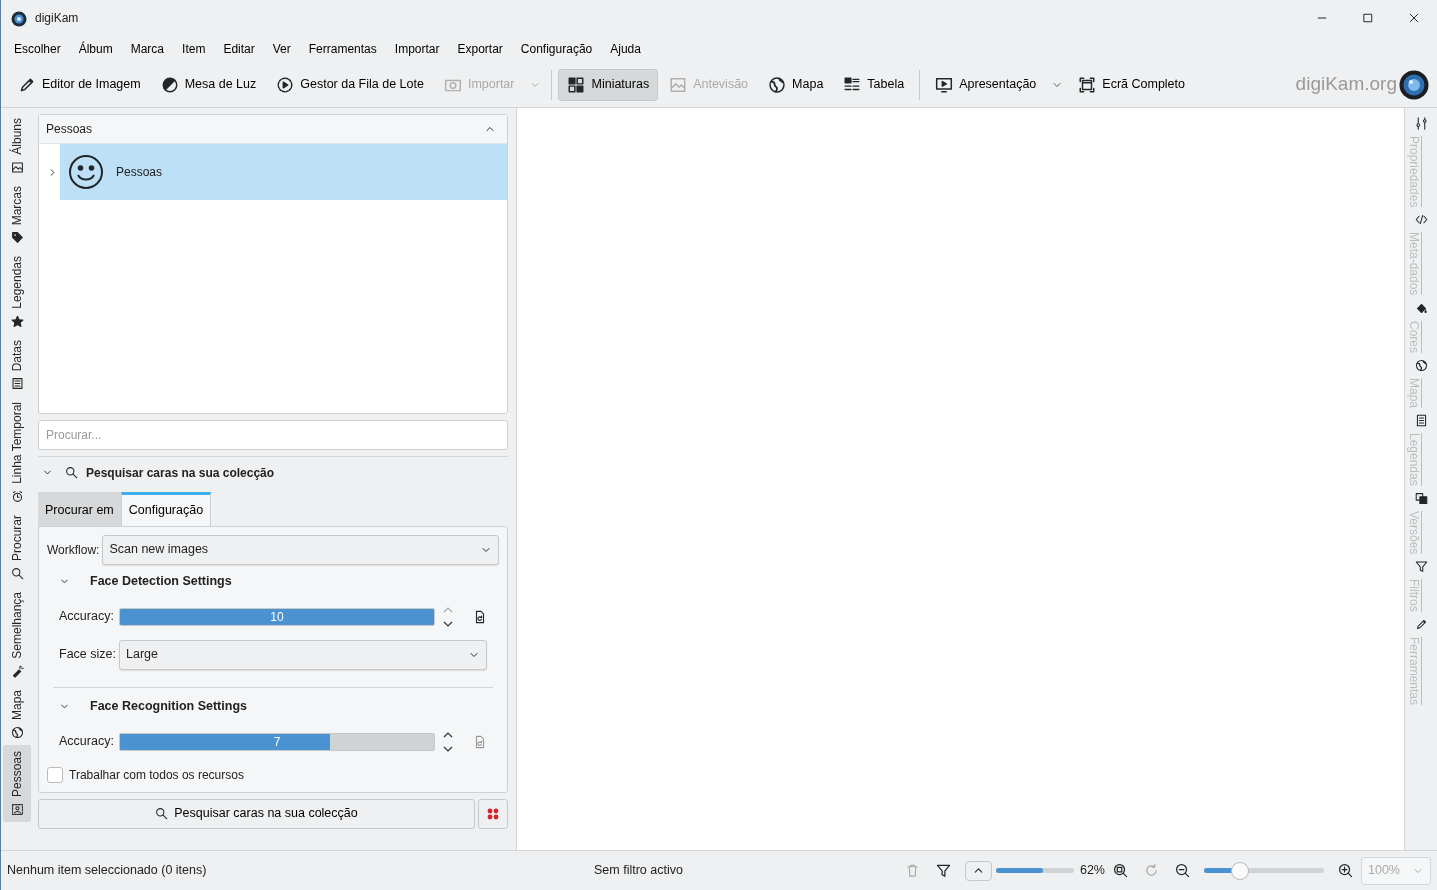 Image resolution: width=1437 pixels, height=890 pixels. What do you see at coordinates (161, 582) in the screenshot?
I see `section-title: Face Detection Settings` at bounding box center [161, 582].